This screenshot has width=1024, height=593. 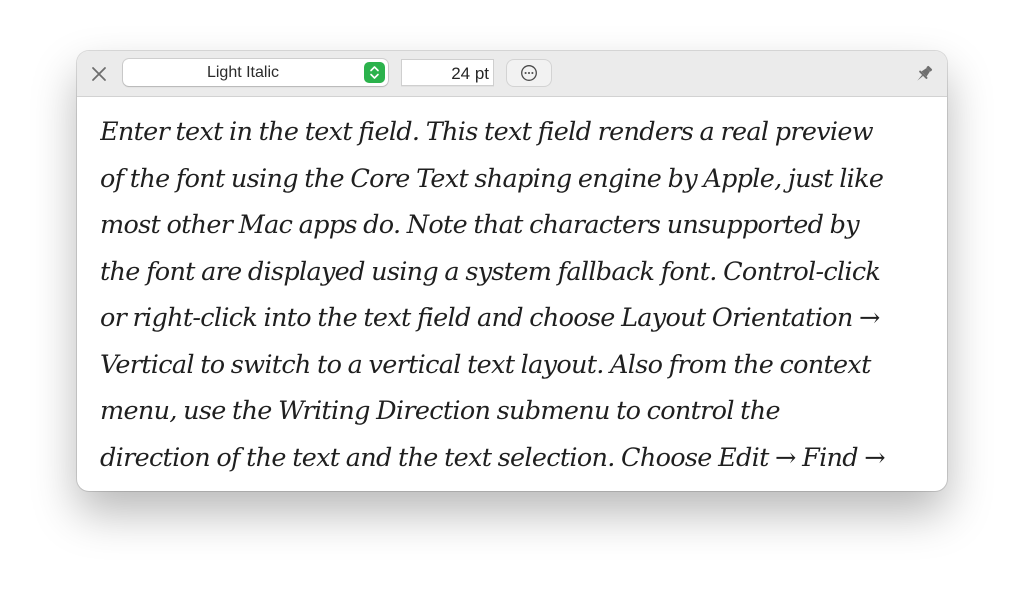 I want to click on toolbar: Light Italic 24 pt, so click(x=512, y=74).